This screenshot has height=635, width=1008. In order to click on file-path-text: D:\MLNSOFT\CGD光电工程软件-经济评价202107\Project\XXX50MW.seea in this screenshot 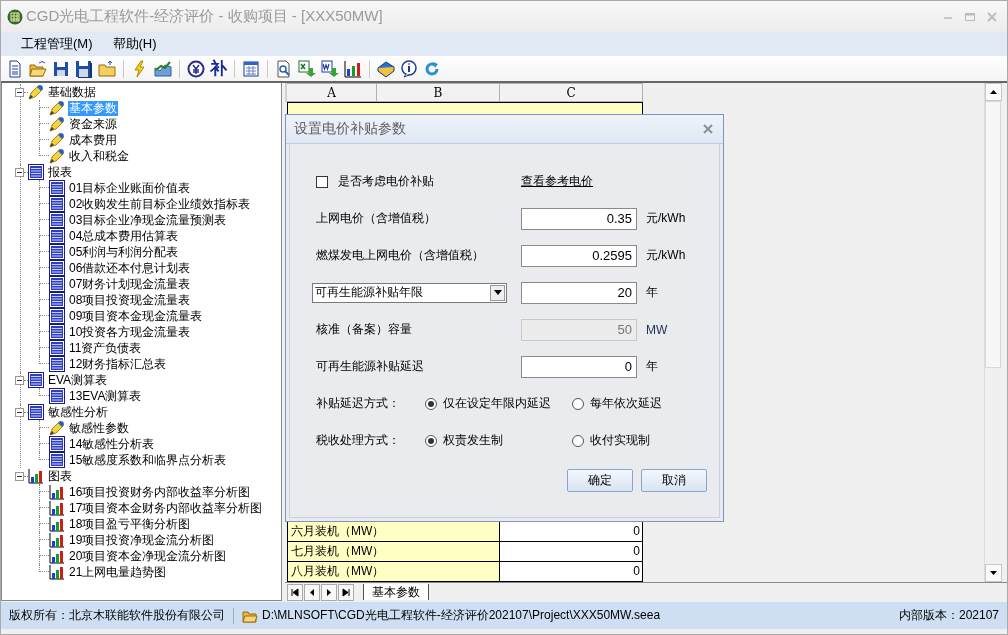, I will do `click(461, 615)`.